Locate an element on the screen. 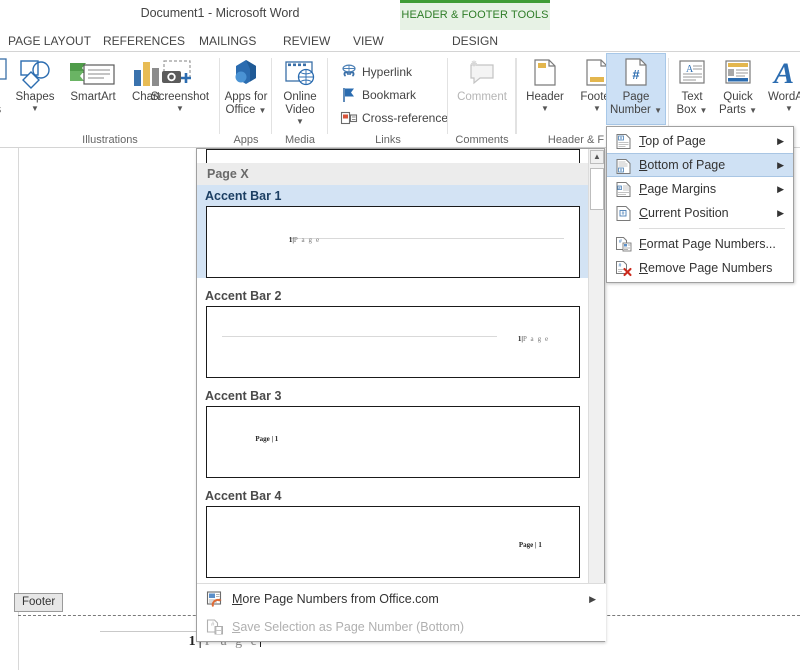 This screenshot has height=670, width=800. menu-item-label: Page Margins is located at coordinates (678, 189).